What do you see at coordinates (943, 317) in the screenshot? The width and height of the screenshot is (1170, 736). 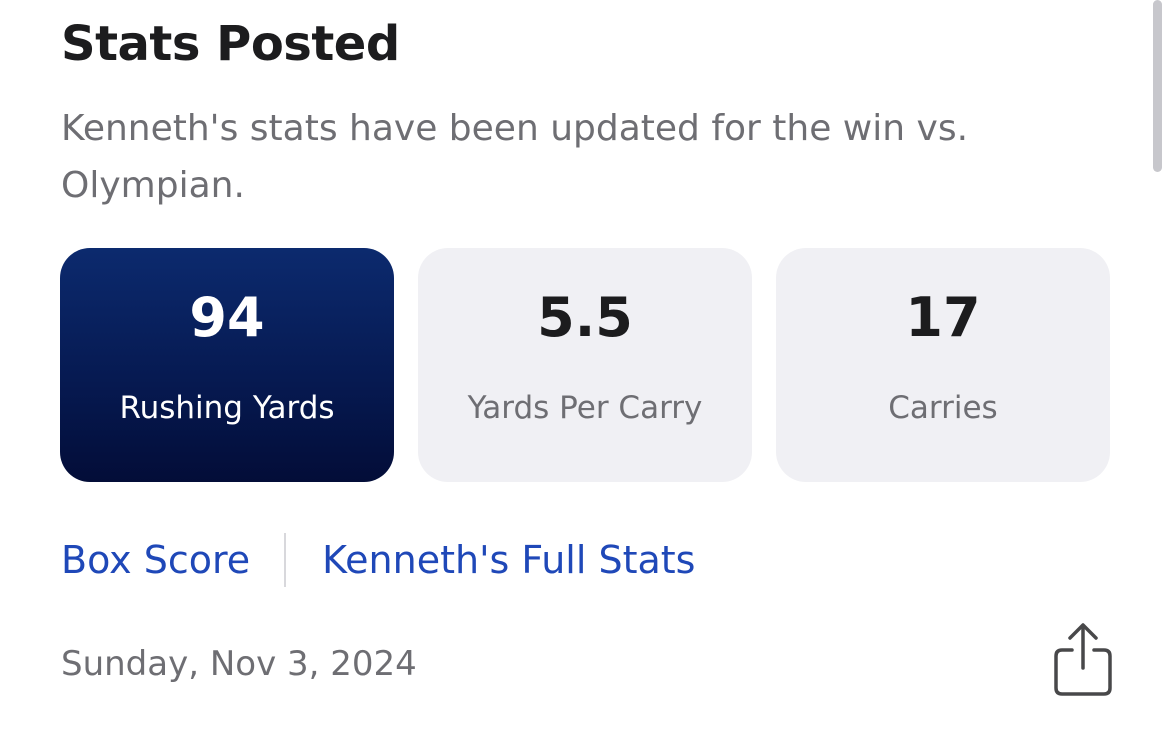 I see `stat-value: 17` at bounding box center [943, 317].